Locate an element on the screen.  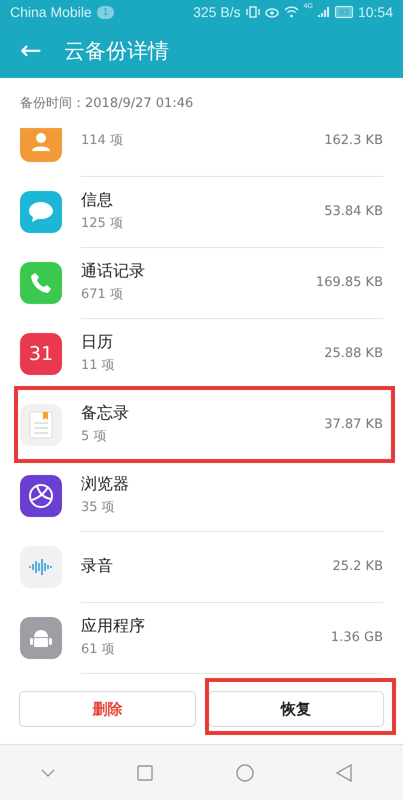
home-icon is located at coordinates (245, 773).